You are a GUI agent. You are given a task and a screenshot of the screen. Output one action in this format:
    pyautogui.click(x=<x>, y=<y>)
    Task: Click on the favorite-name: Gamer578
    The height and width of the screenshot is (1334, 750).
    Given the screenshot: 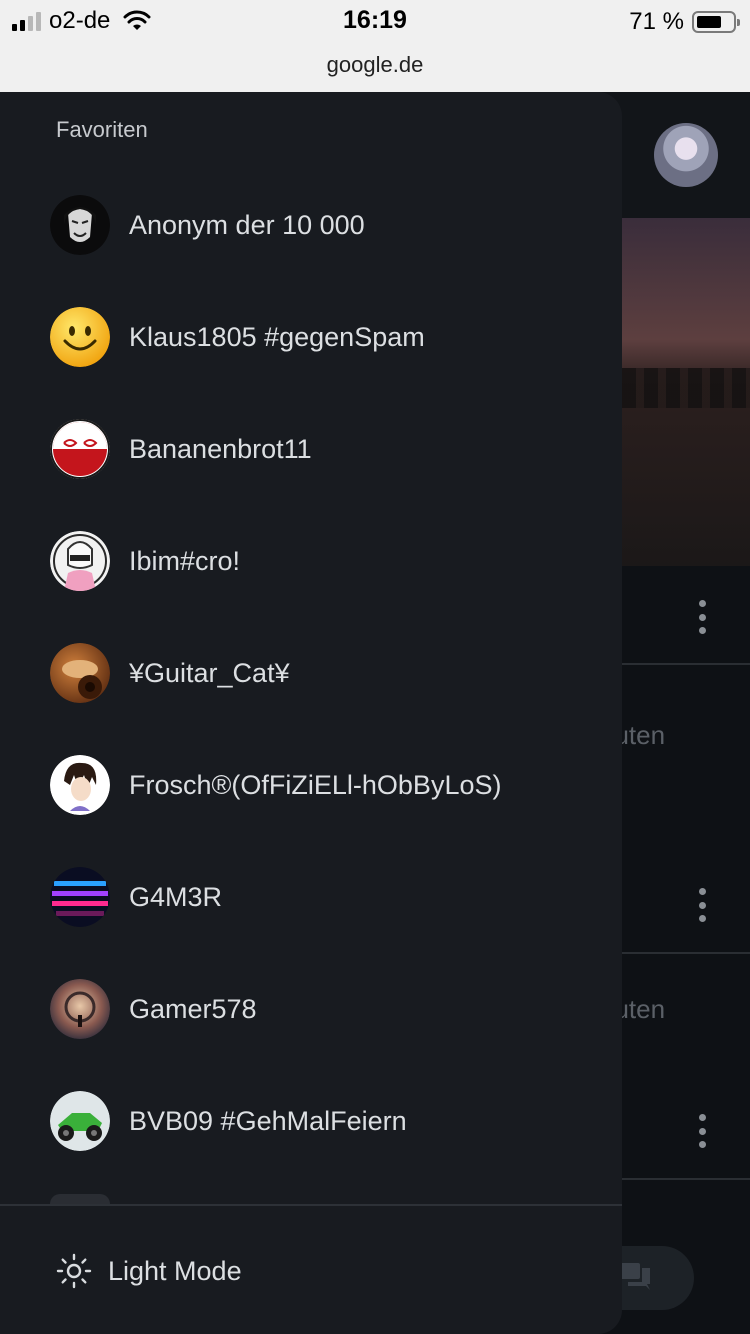 What is the action you would take?
    pyautogui.click(x=193, y=1009)
    